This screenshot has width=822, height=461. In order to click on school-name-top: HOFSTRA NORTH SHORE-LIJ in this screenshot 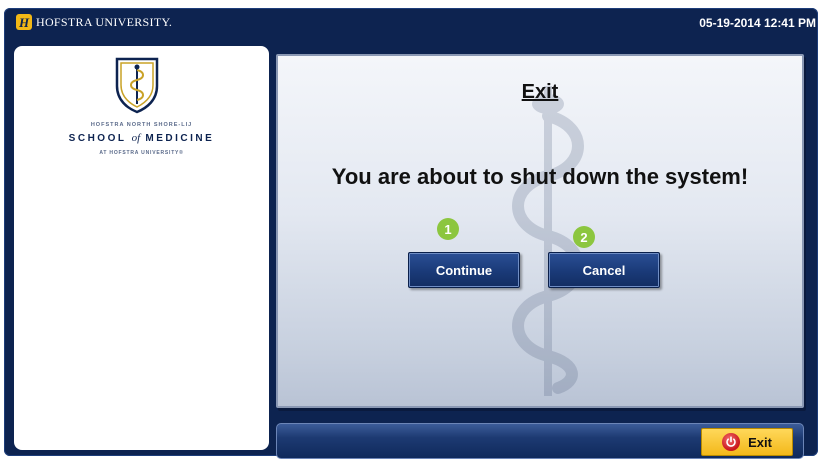, I will do `click(141, 125)`.